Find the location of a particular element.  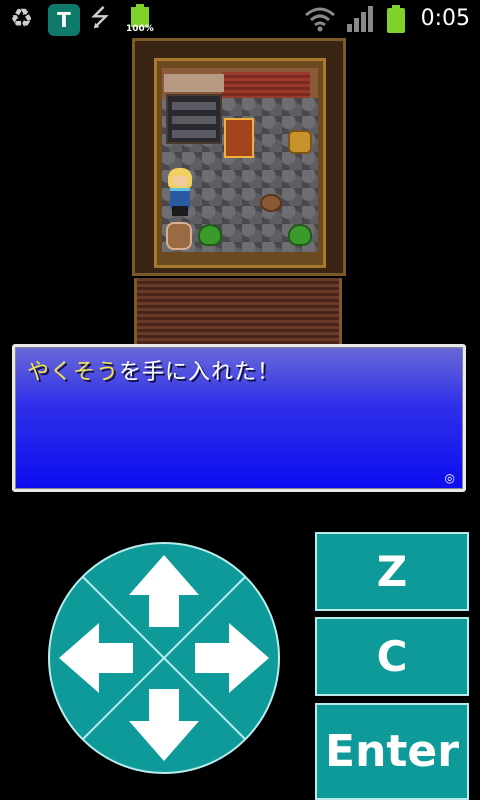

message-suffix: を手に入れた！ is located at coordinates (200, 372).